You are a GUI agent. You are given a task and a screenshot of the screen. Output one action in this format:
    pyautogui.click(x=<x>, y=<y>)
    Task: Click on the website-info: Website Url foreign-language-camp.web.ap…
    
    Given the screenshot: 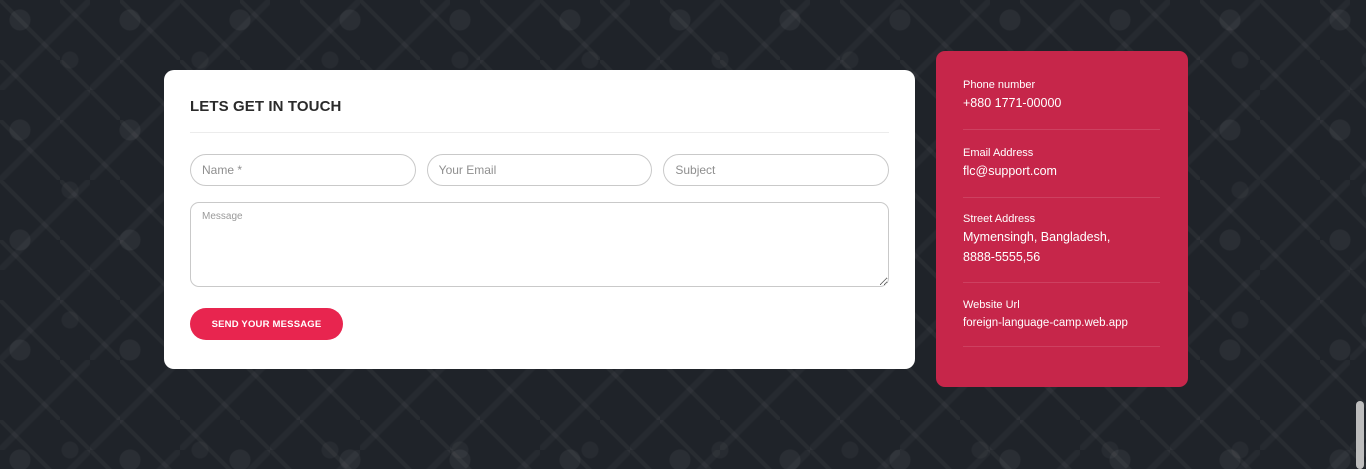 What is the action you would take?
    pyautogui.click(x=1061, y=322)
    